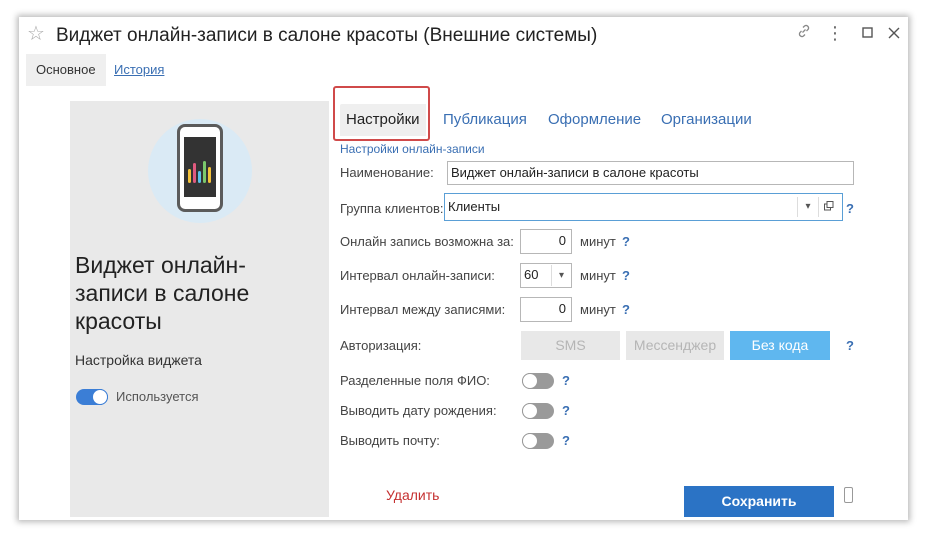  What do you see at coordinates (598, 241) in the screenshot?
I see `online-unit: минут` at bounding box center [598, 241].